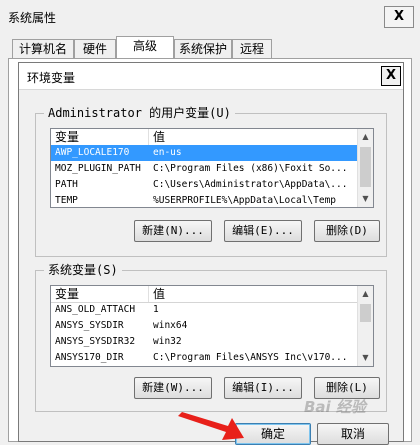 The width and height of the screenshot is (420, 445). What do you see at coordinates (51, 78) in the screenshot?
I see `dialog-title: 环境变量` at bounding box center [51, 78].